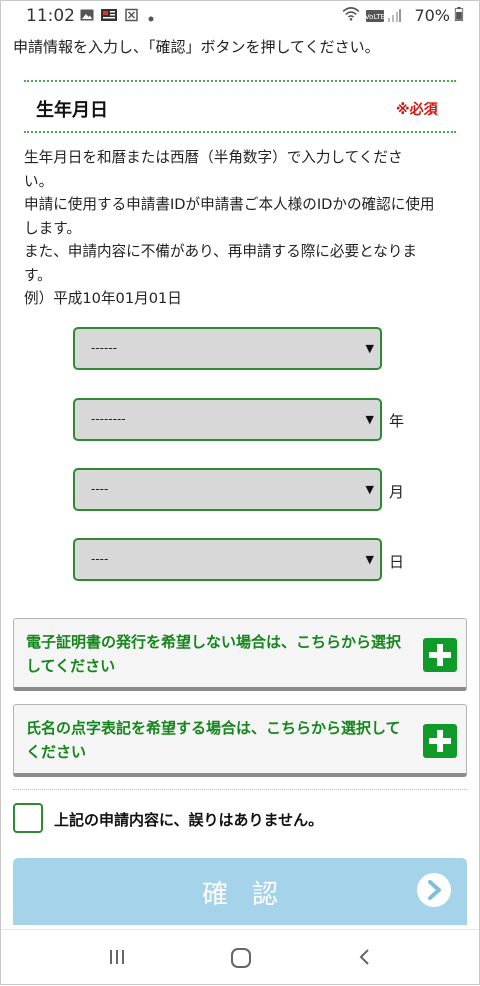 Image resolution: width=480 pixels, height=986 pixels. I want to click on confirm-button: 確認, so click(240, 891).